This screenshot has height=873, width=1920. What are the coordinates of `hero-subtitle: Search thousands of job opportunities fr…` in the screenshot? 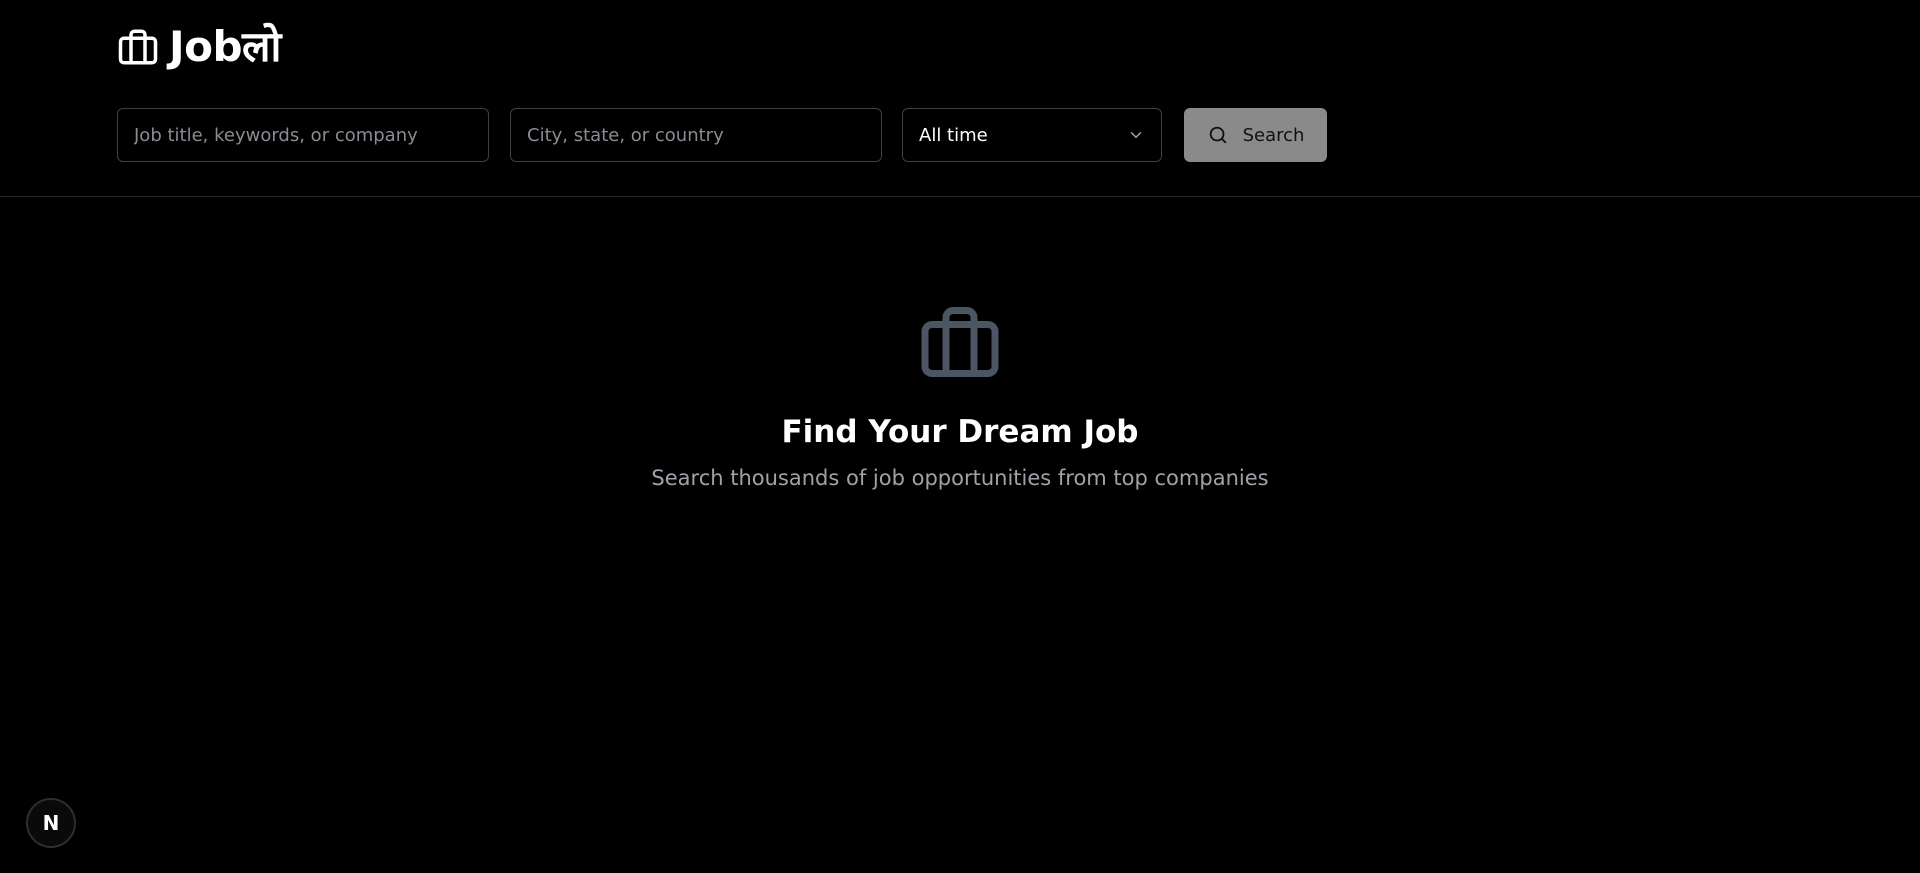 It's located at (960, 478).